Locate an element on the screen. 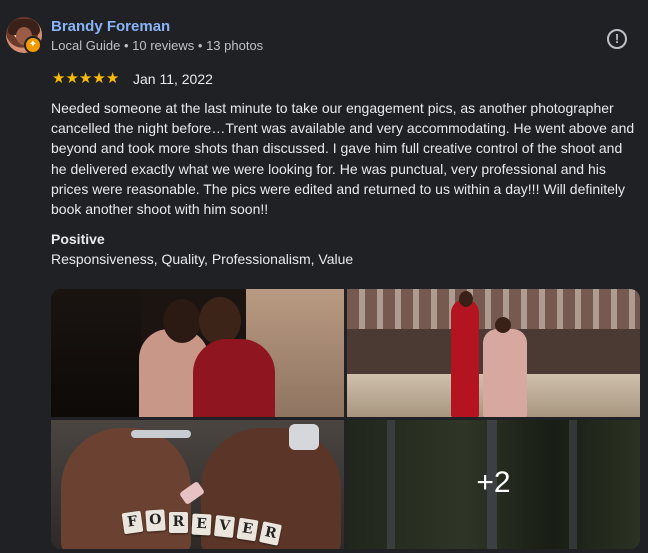  local-guide-badge-icon: ✦ is located at coordinates (33, 45).